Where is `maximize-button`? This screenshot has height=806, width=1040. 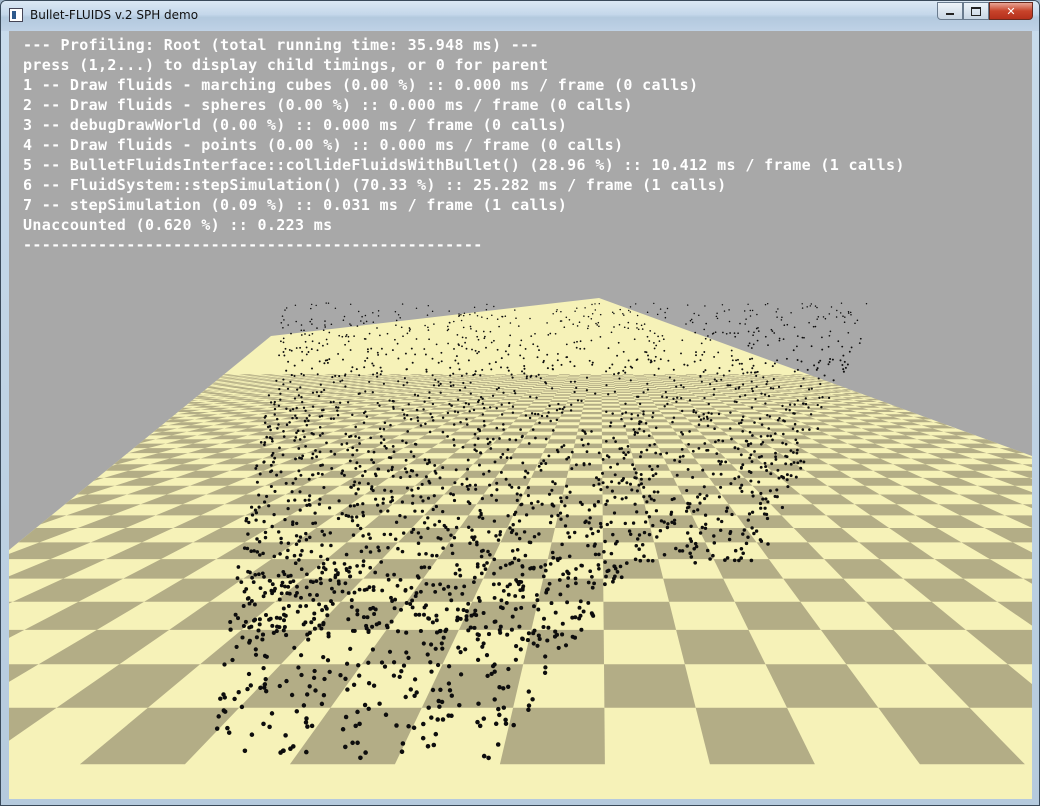
maximize-button is located at coordinates (976, 11).